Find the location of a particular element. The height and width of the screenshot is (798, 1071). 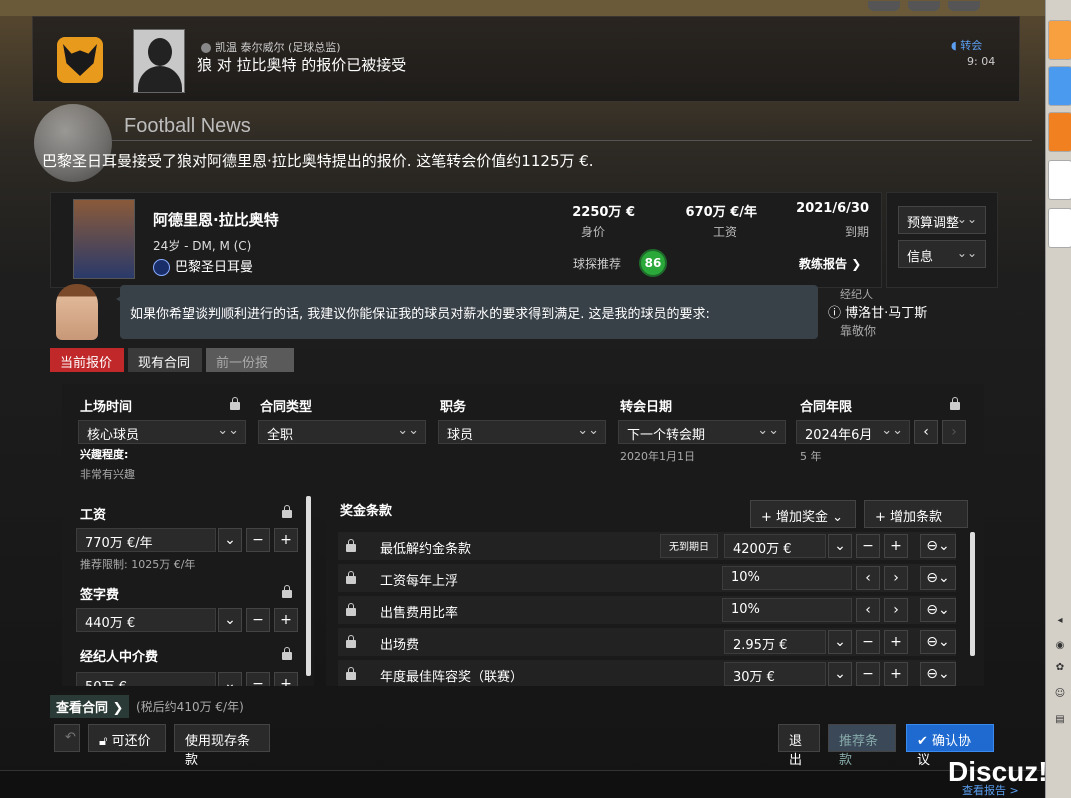

wage-note: 推荐限制: 1025万 €/年 is located at coordinates (138, 564).